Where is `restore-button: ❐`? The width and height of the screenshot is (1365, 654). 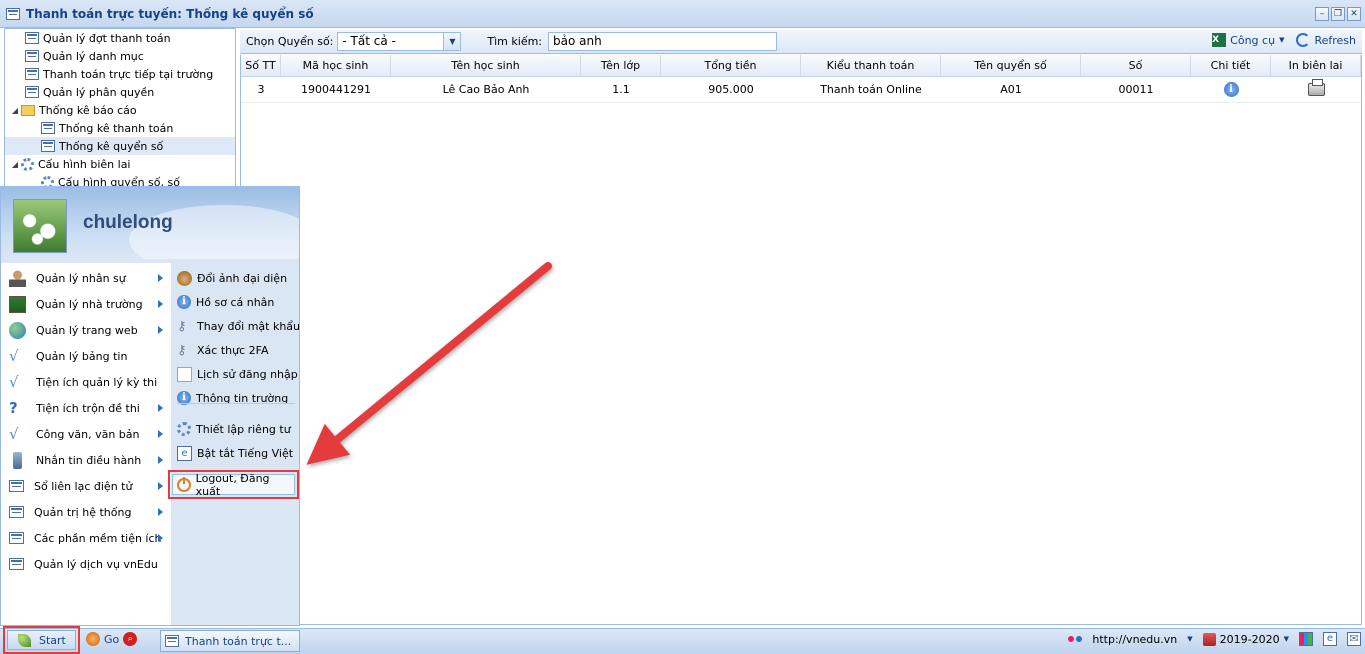 restore-button: ❐ is located at coordinates (1338, 14).